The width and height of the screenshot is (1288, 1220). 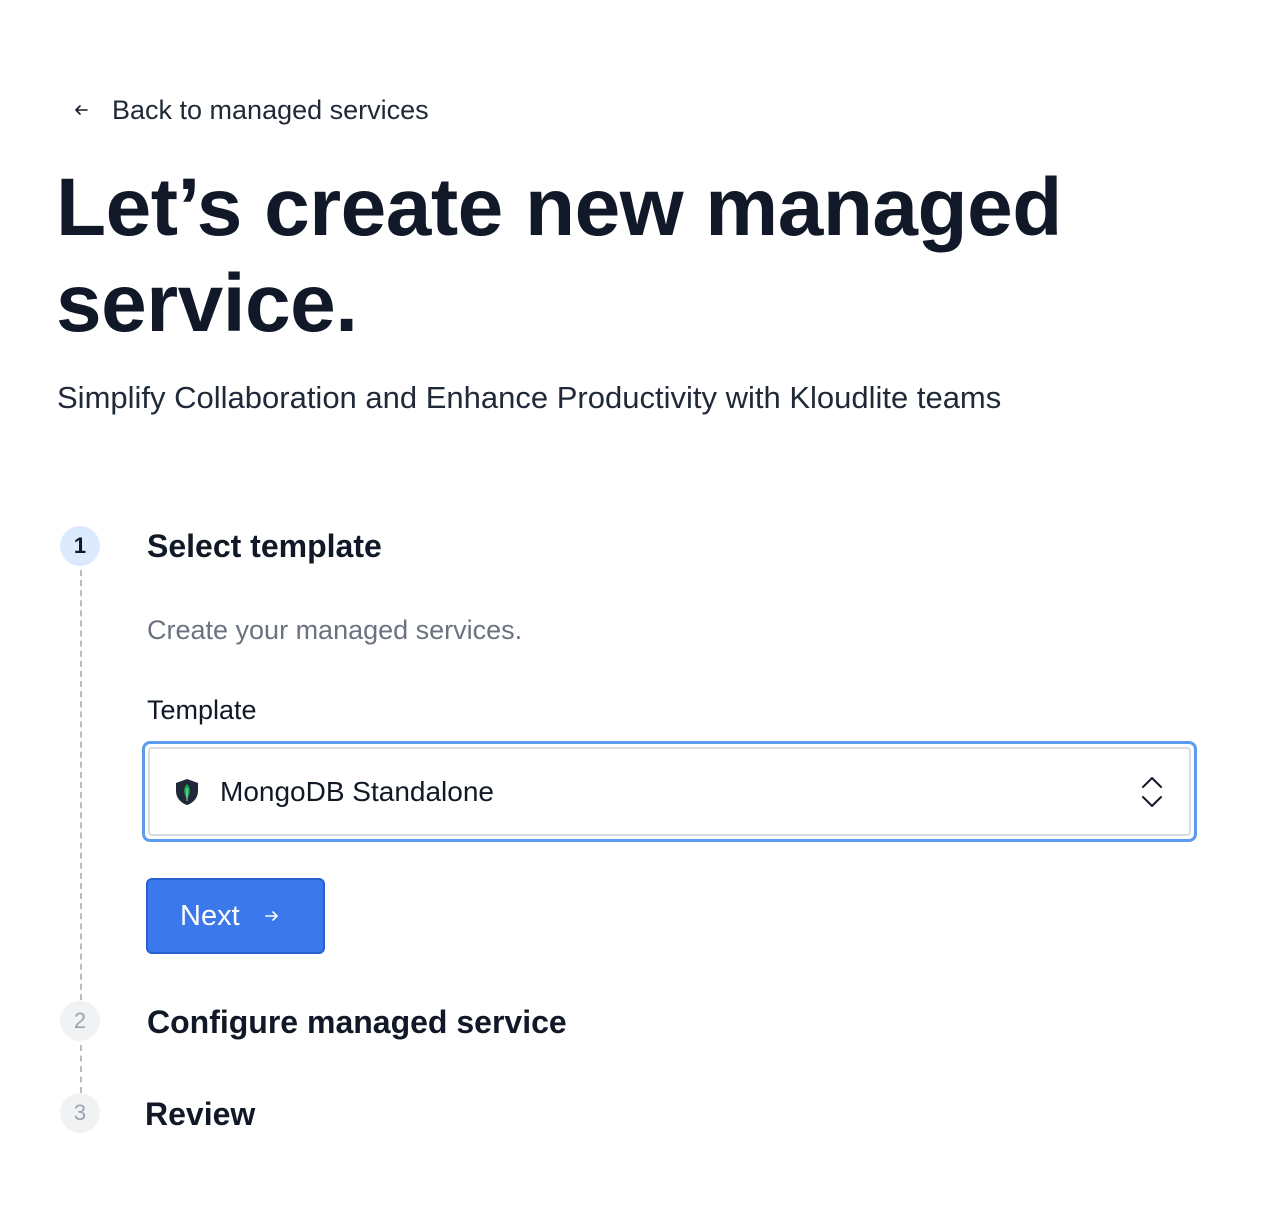 I want to click on next-button-label: Next, so click(x=210, y=915).